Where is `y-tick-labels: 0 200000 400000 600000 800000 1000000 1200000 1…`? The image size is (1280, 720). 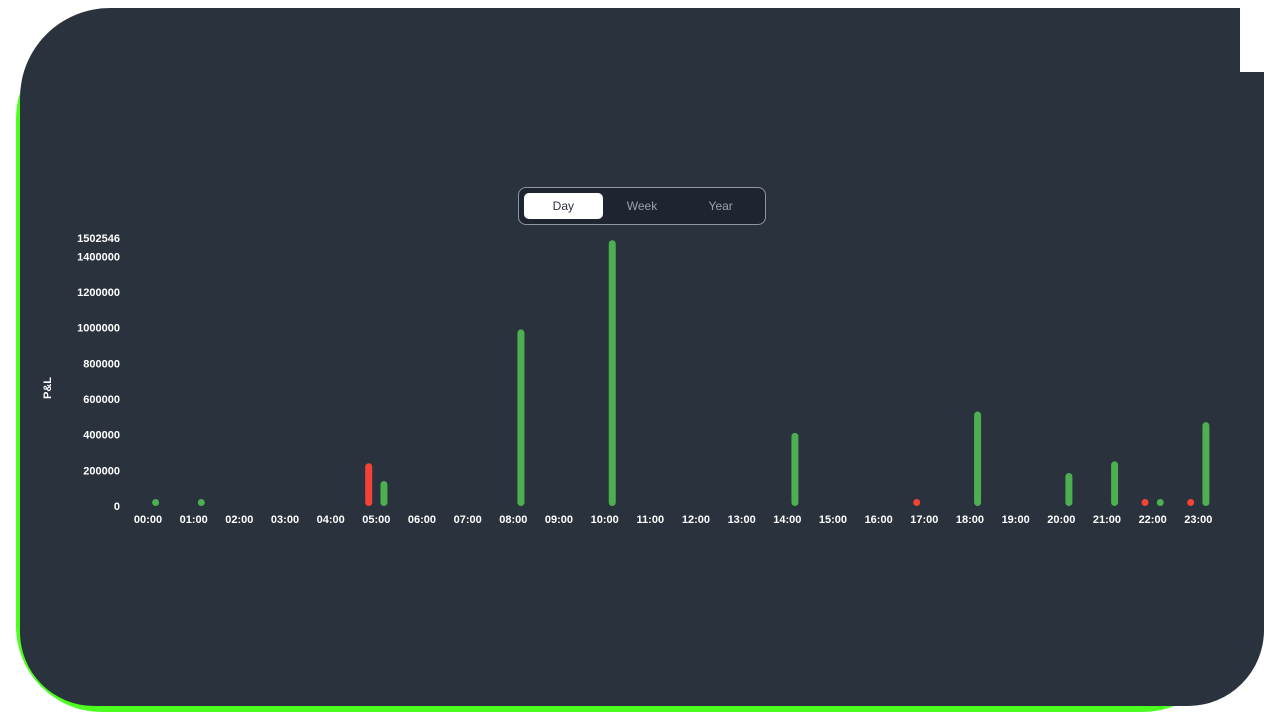
y-tick-labels: 0 200000 400000 600000 800000 1000000 1200000 1… is located at coordinates (98, 373).